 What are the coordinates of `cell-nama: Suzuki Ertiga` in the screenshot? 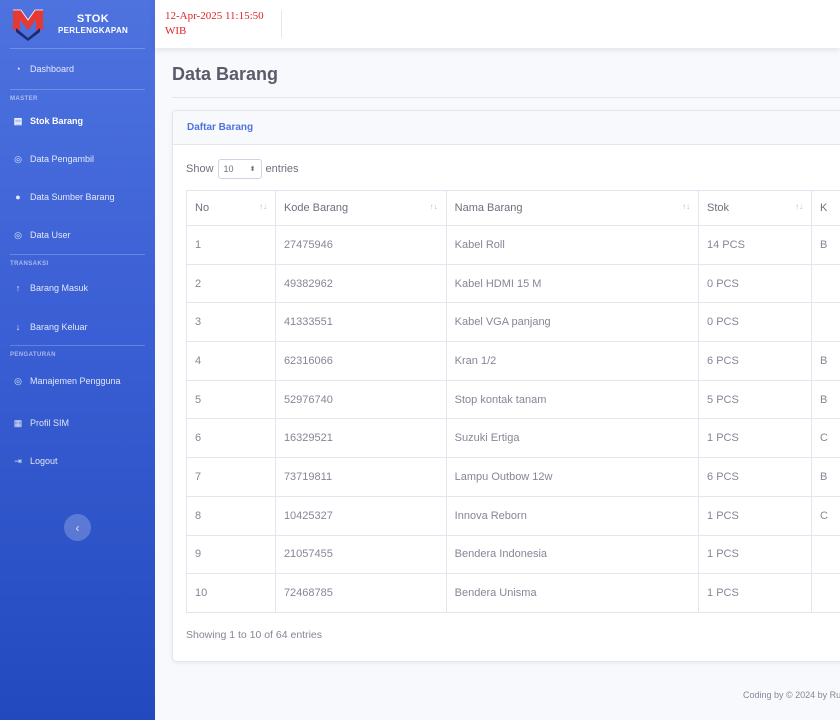 It's located at (572, 438).